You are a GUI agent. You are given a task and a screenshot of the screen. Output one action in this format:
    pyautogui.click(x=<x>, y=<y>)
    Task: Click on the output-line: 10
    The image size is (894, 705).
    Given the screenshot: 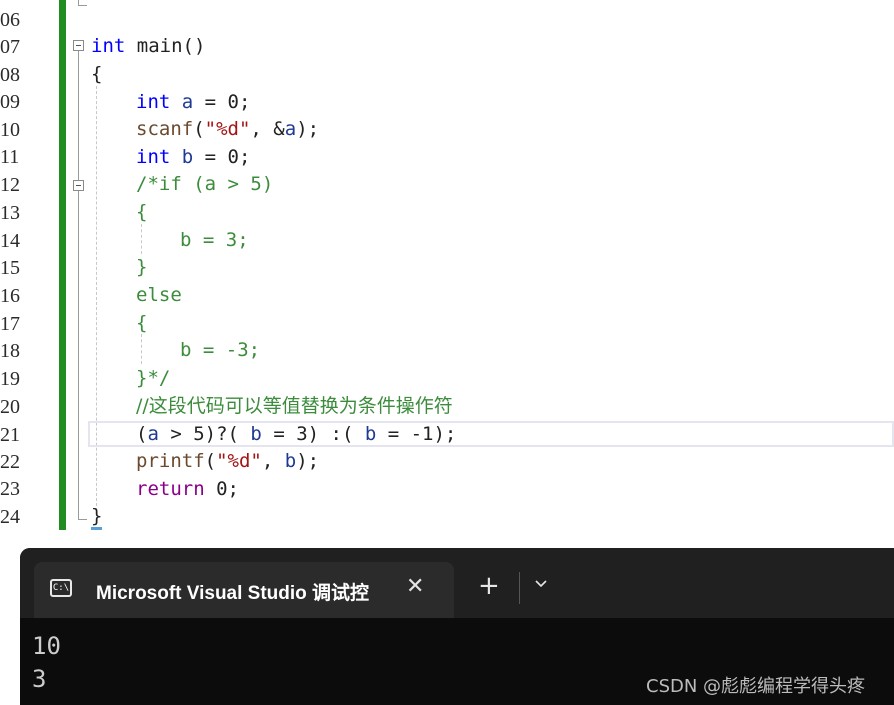 What is the action you would take?
    pyautogui.click(x=46, y=646)
    